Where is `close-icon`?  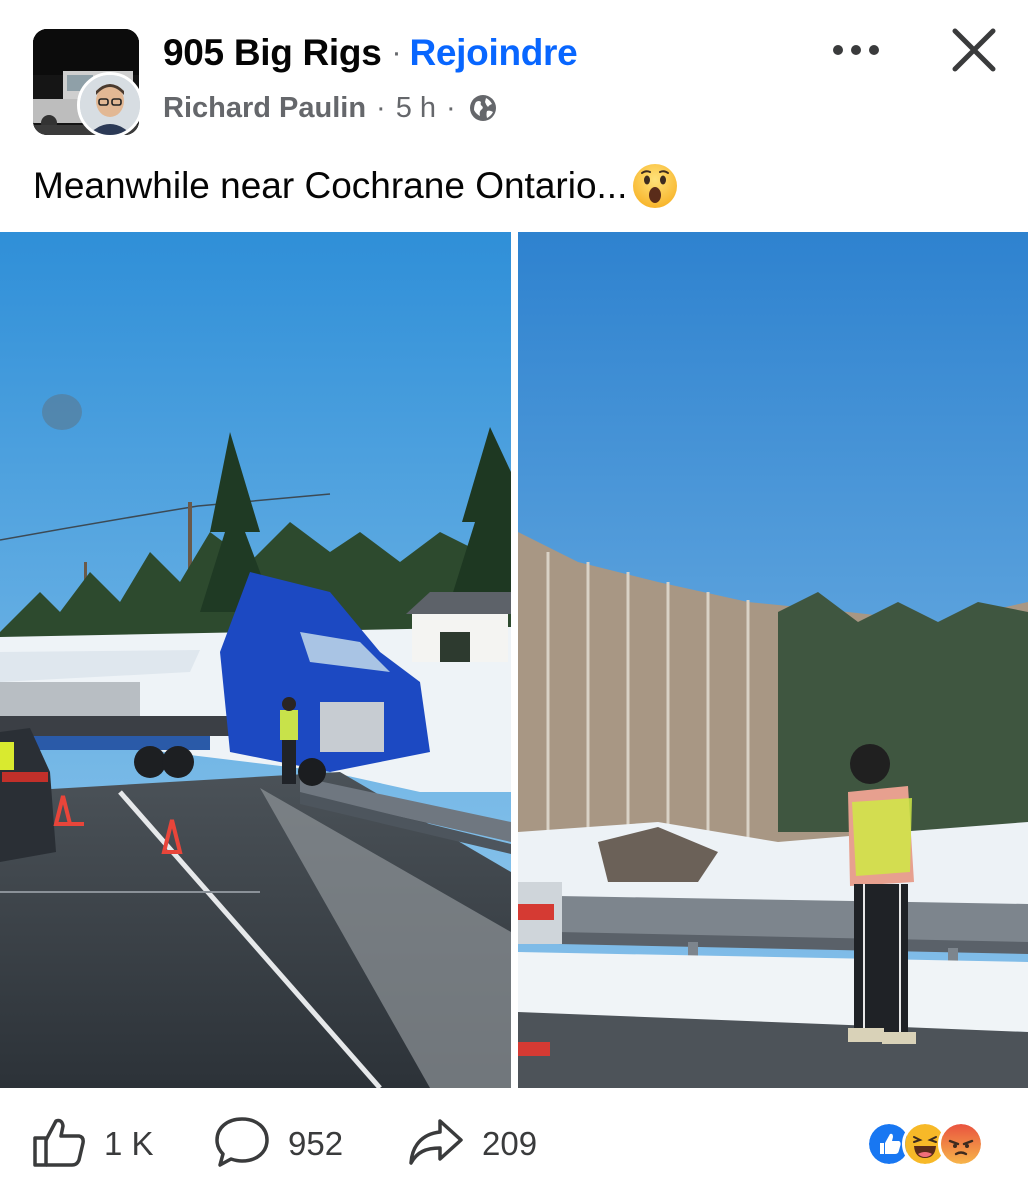
close-icon is located at coordinates (974, 50).